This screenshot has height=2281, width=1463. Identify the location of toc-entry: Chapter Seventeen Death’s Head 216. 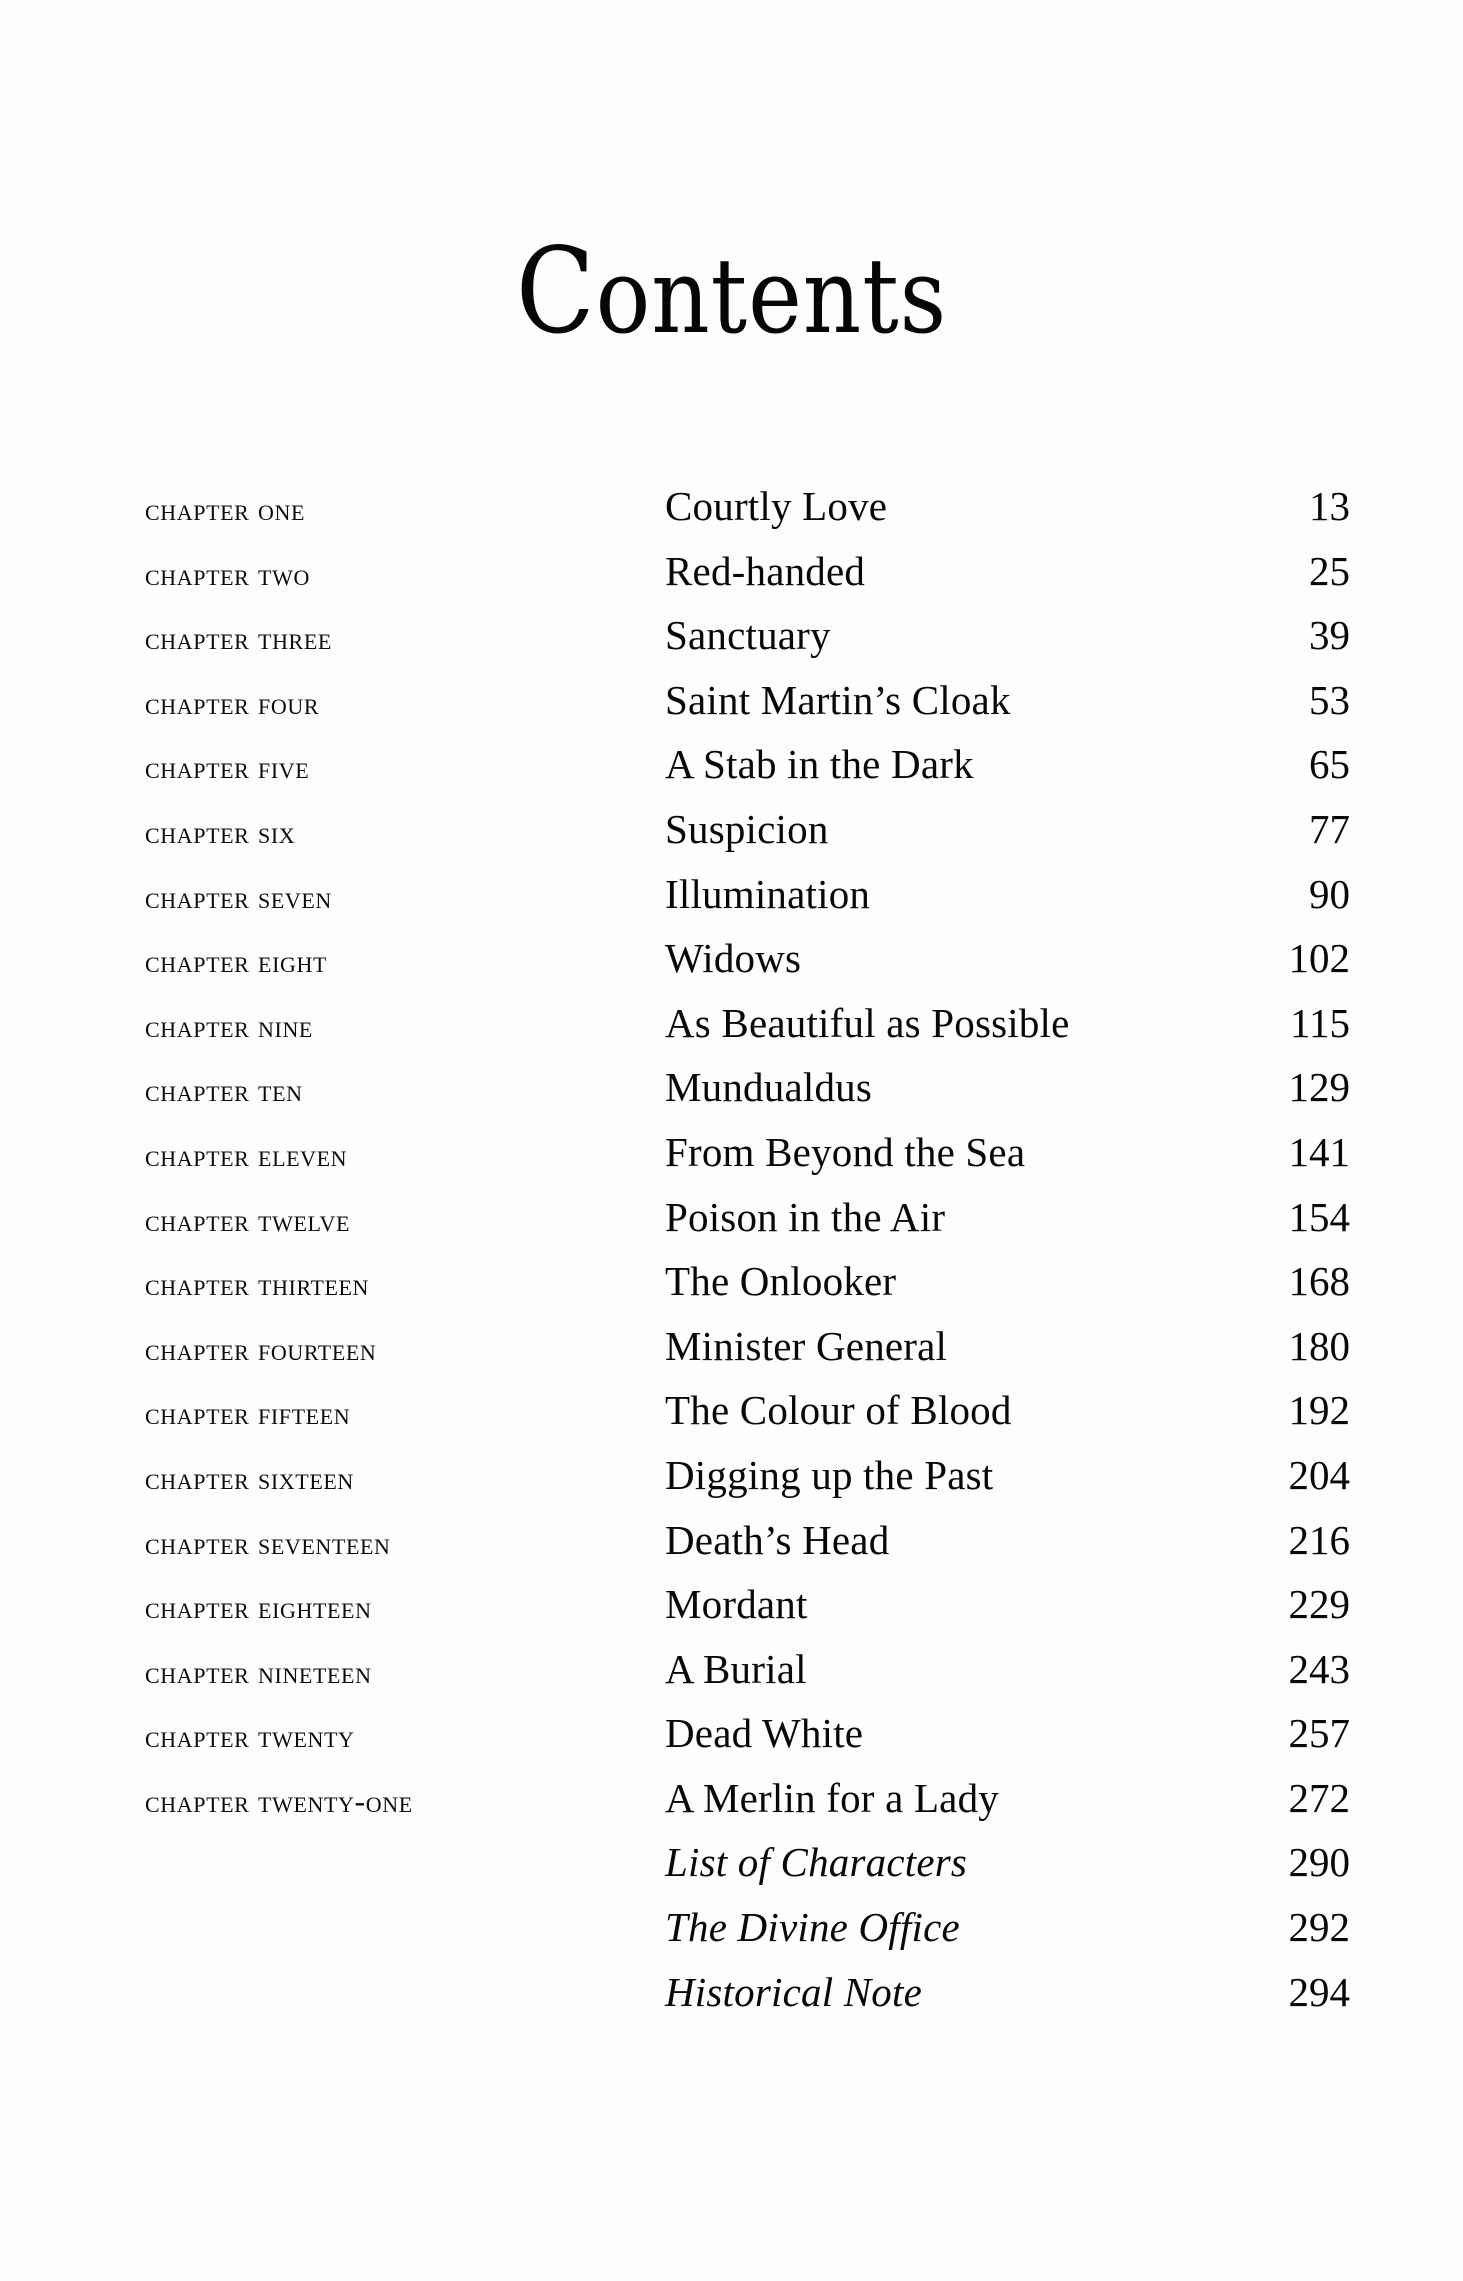
(747, 1548).